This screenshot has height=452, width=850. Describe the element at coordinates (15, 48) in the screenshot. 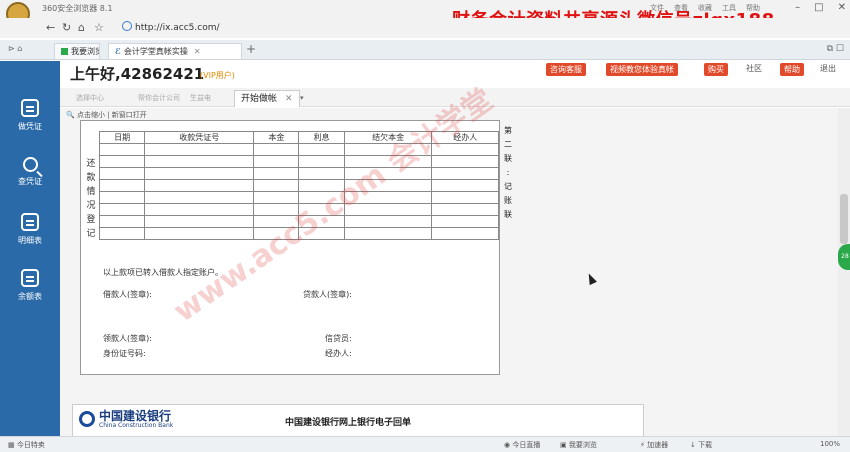

I see `sidebar-toggle-icon: ⊳ ⌂` at that location.